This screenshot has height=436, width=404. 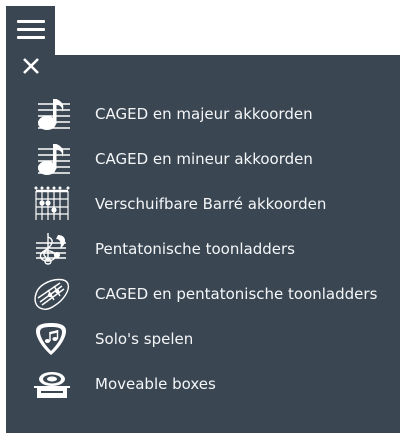 I want to click on menu-item-moveable-boxes: Moveable boxes, so click(x=203, y=384).